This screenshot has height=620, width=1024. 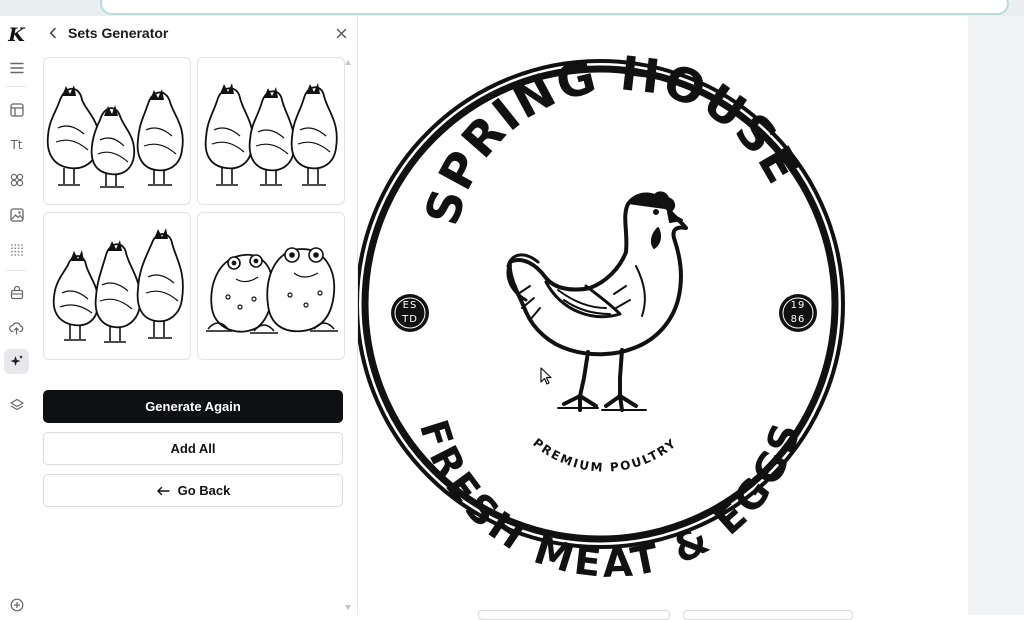 I want to click on add-all-button: Add All, so click(x=193, y=448).